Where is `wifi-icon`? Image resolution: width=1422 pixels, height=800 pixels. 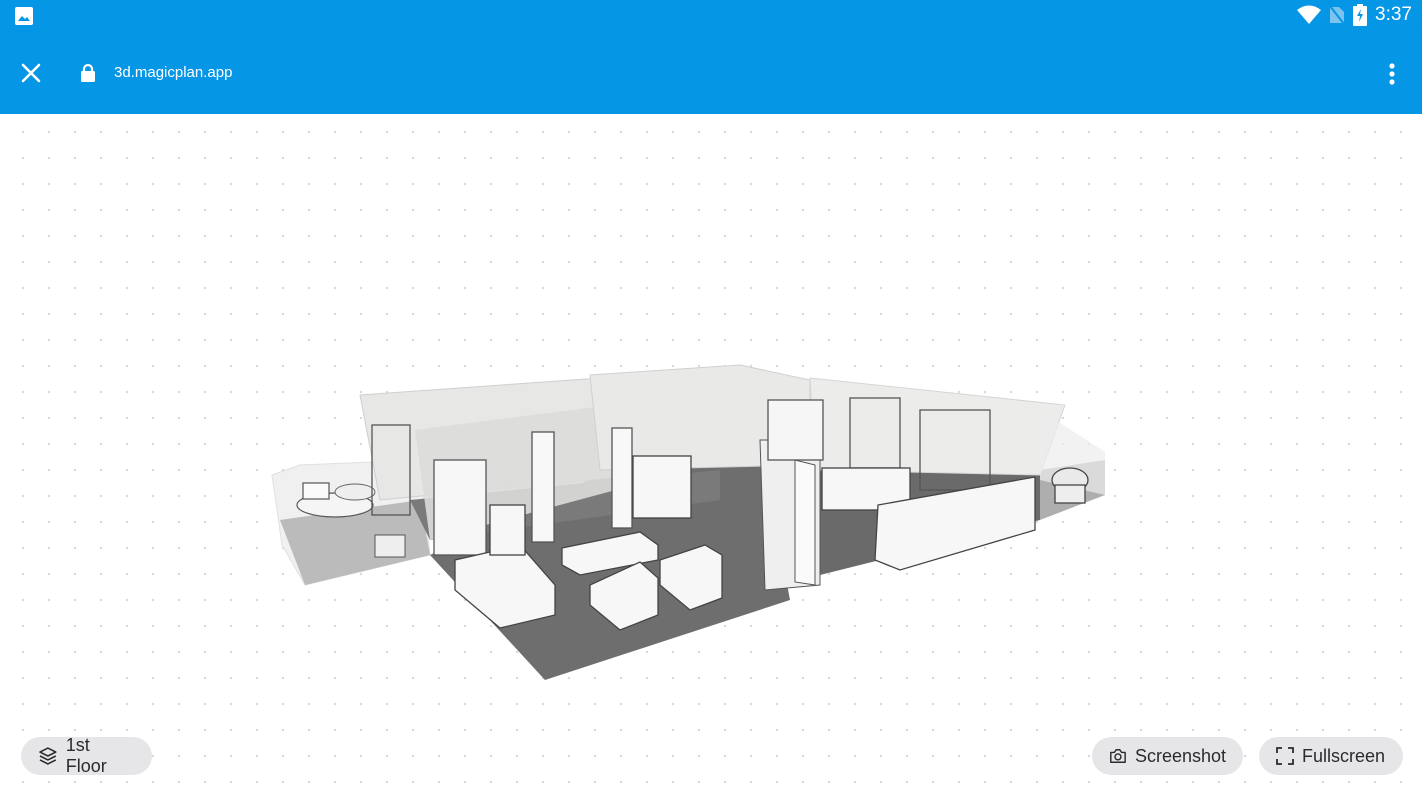 wifi-icon is located at coordinates (1309, 14).